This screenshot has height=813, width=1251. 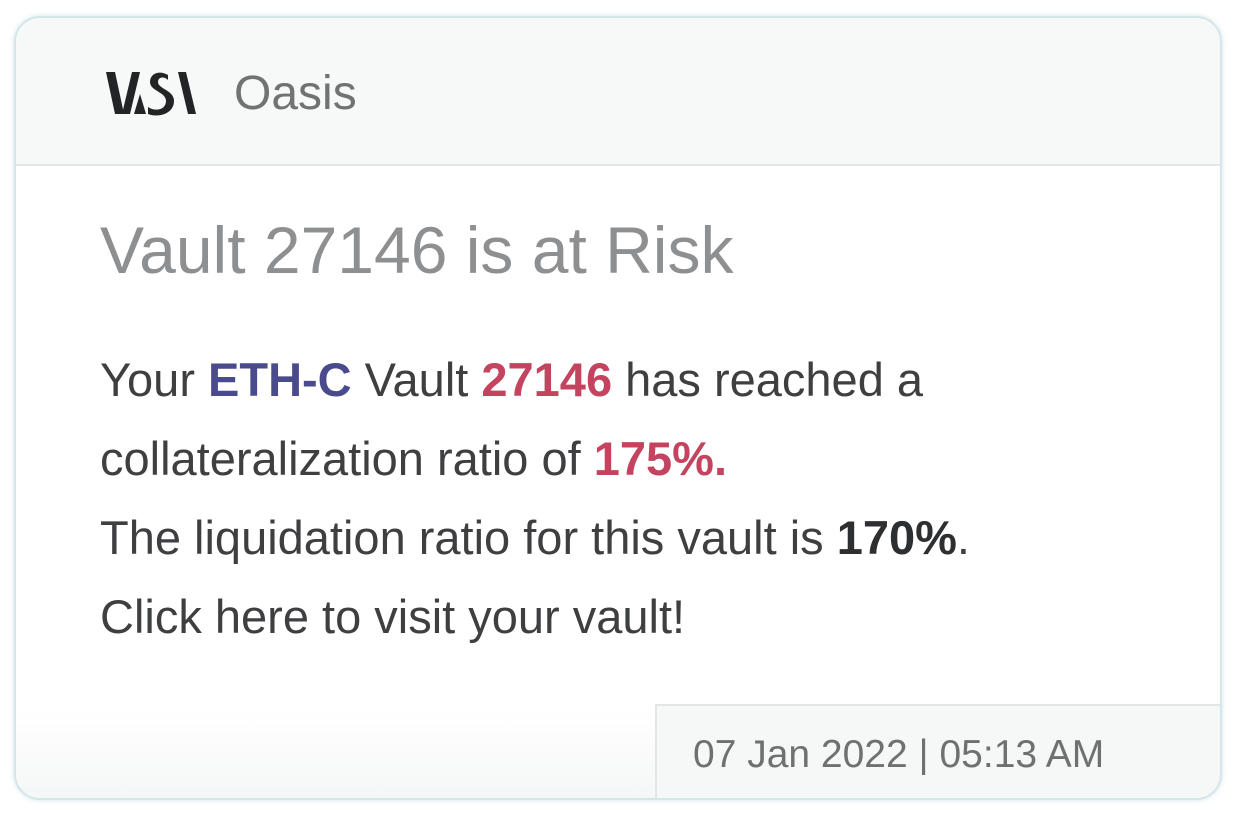 What do you see at coordinates (150, 93) in the screenshot?
I see `app-logo-icon` at bounding box center [150, 93].